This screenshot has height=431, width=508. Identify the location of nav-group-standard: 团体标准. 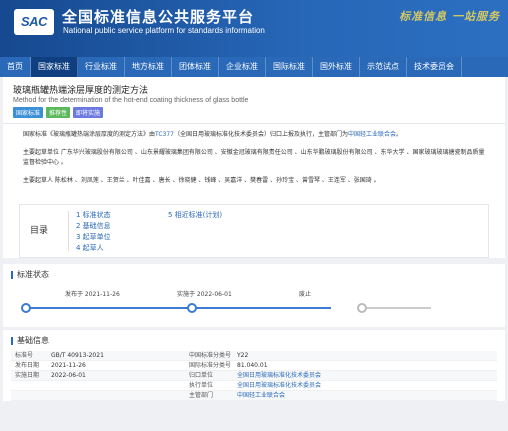
(195, 67).